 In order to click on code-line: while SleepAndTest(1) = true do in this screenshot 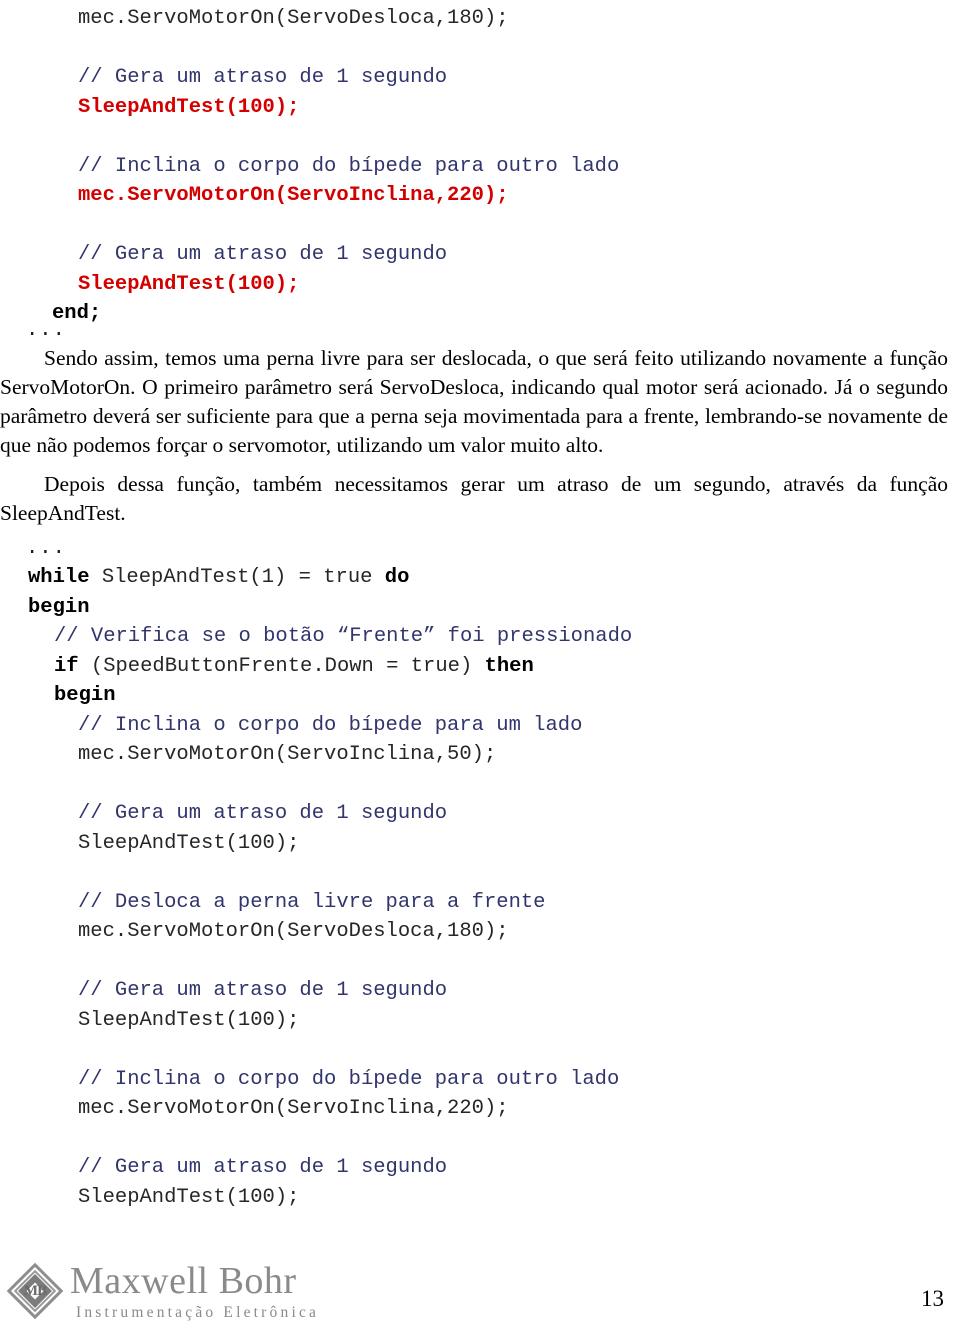, I will do `click(470, 578)`.